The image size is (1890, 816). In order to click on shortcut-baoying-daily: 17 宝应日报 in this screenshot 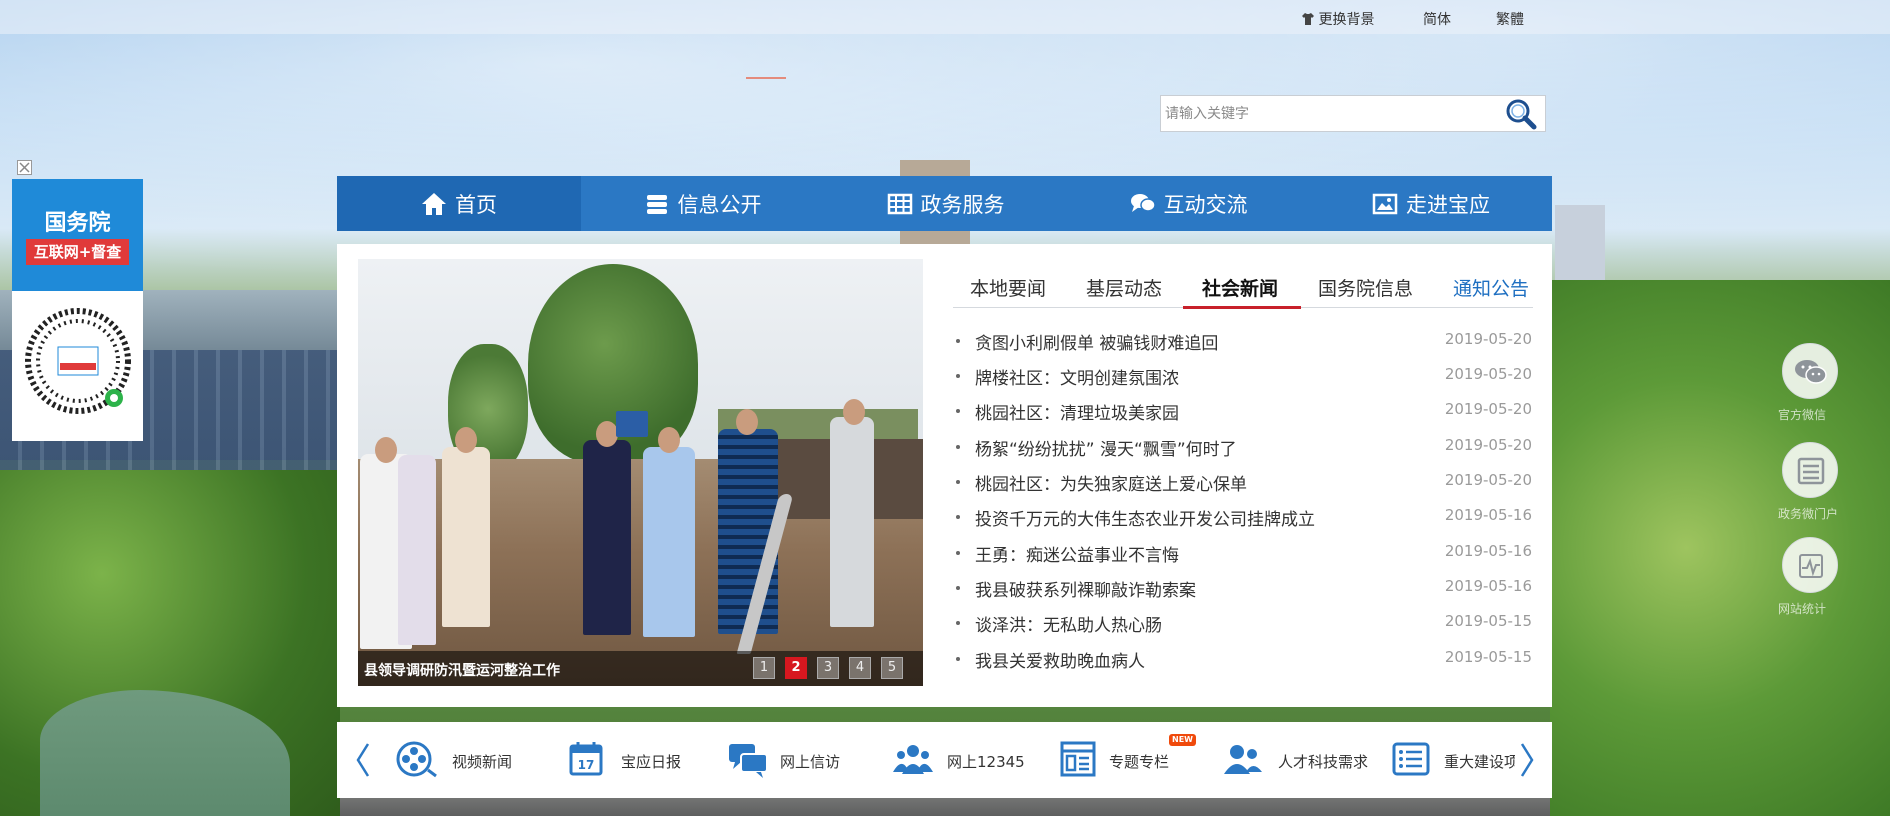, I will do `click(630, 760)`.